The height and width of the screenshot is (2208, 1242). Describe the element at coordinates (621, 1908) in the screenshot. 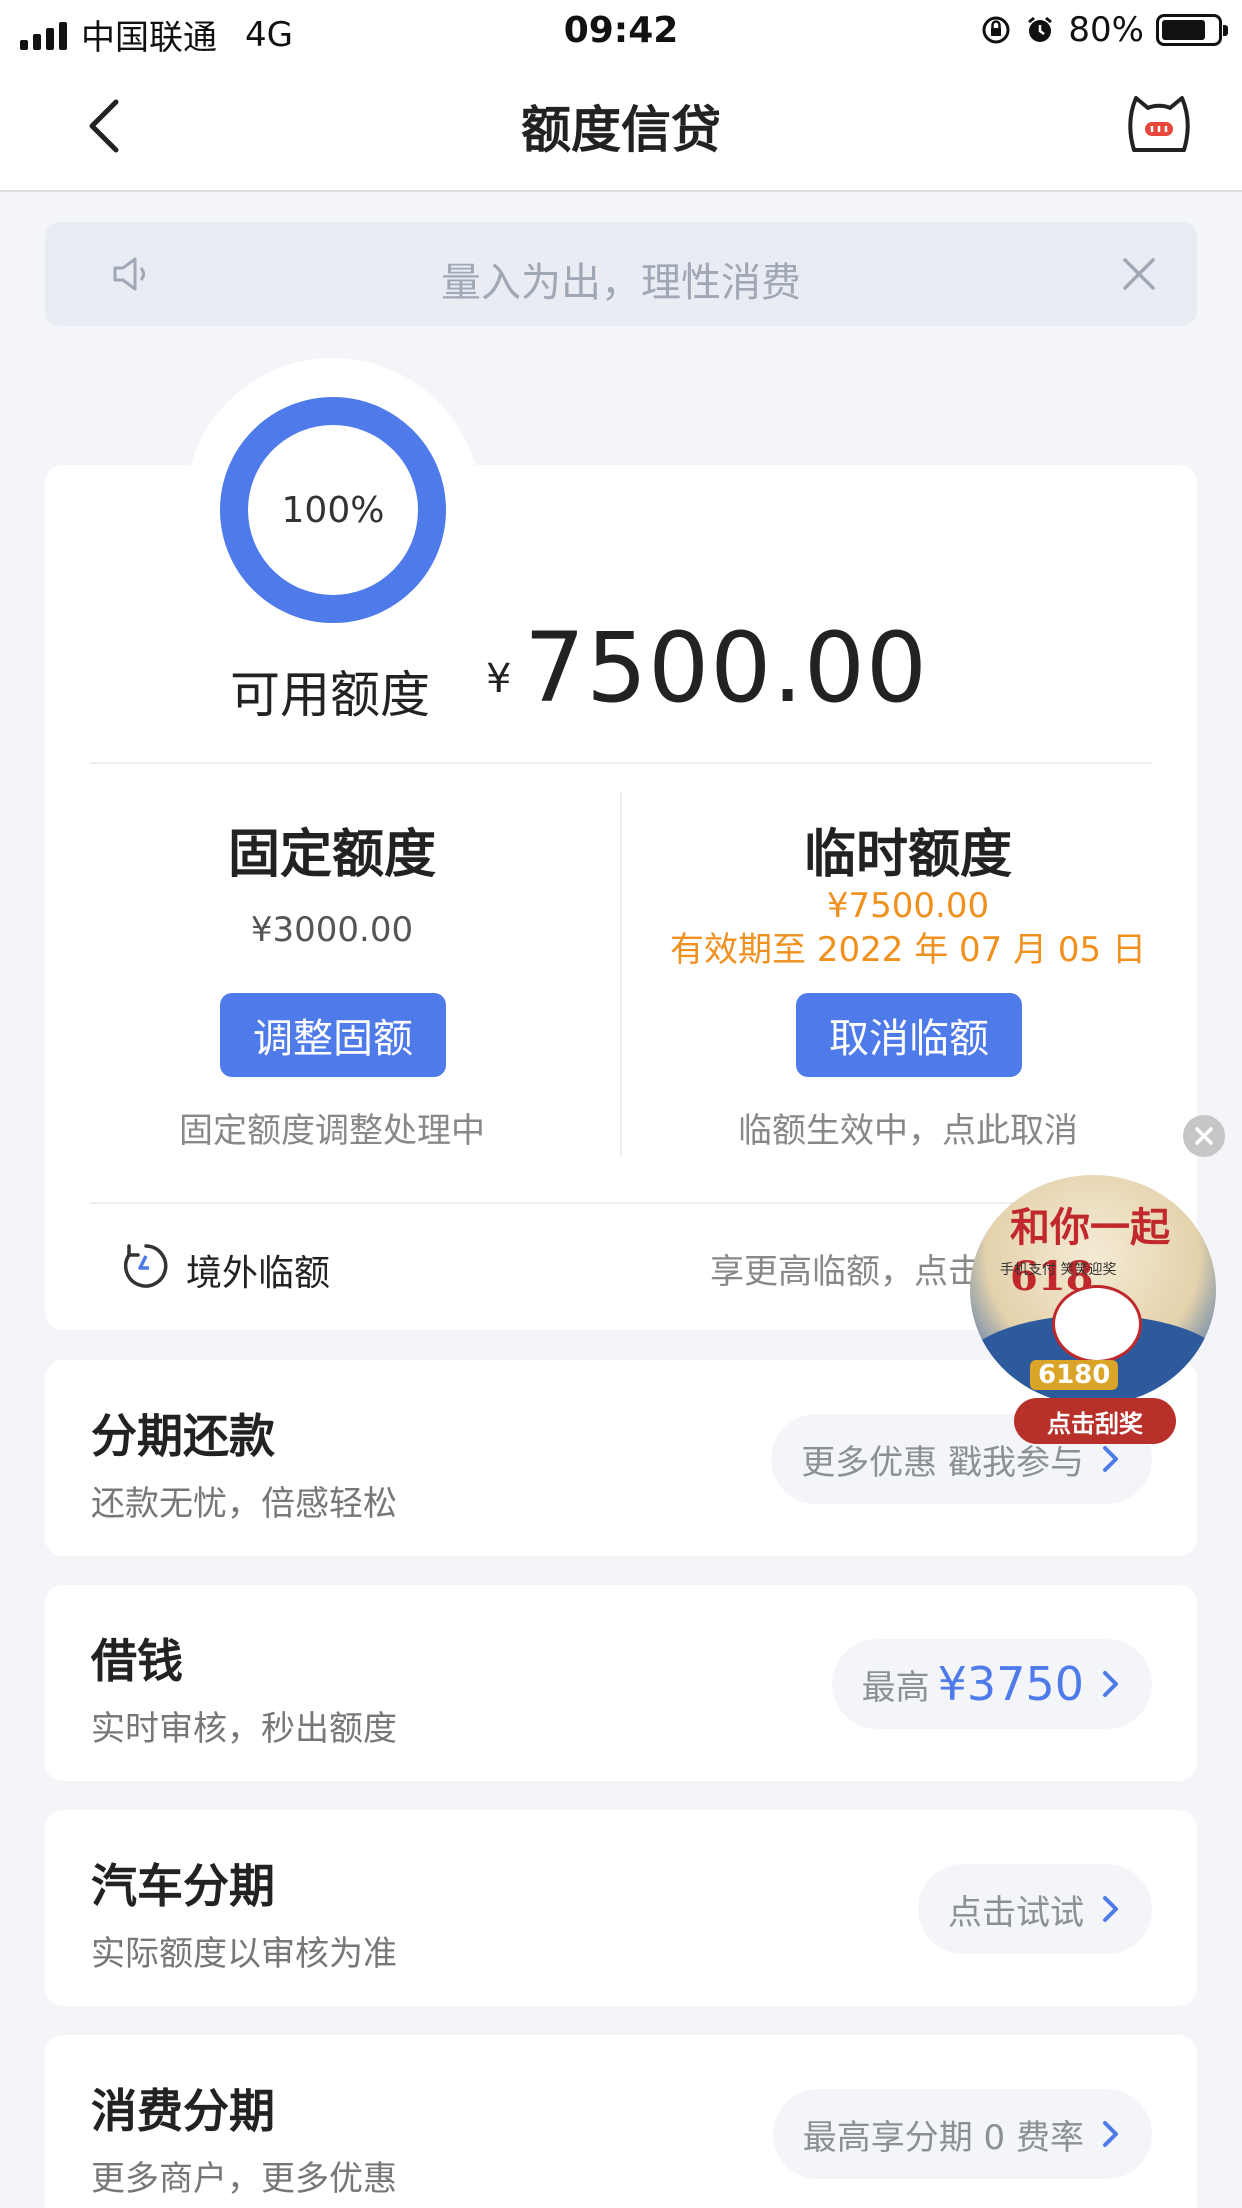

I see `service-row-auto-installment: 汽车分期 实际额度以审核为准 点击试试` at that location.